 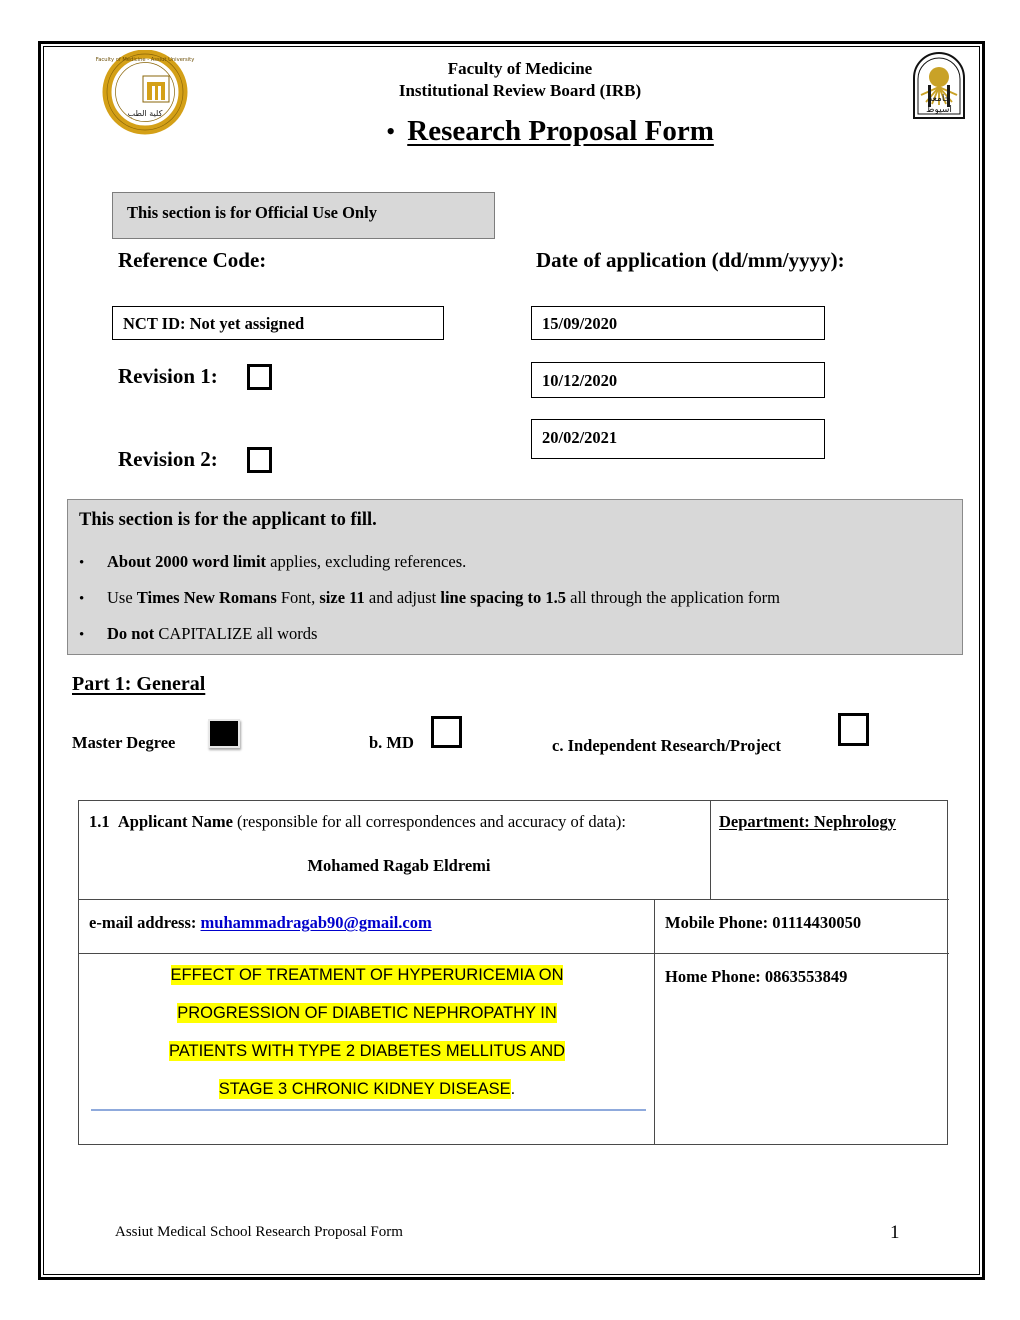 I want to click on document-title-row: • Research Proposal Form, so click(x=550, y=131).